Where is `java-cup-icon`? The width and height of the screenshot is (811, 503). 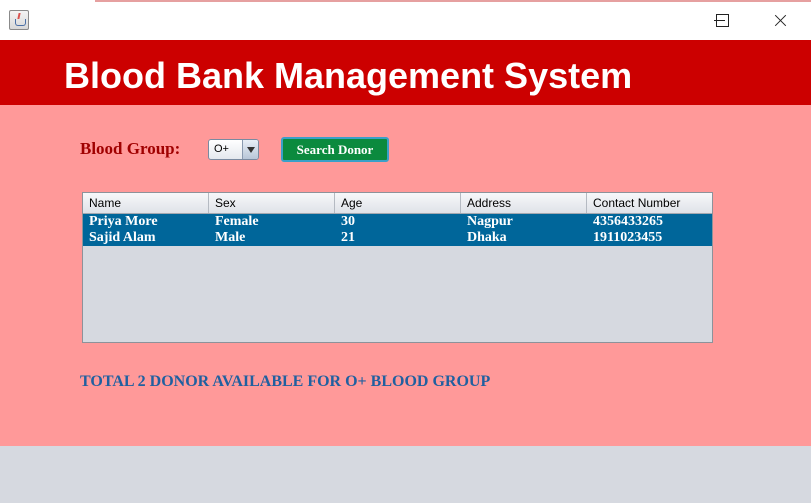 java-cup-icon is located at coordinates (19, 20).